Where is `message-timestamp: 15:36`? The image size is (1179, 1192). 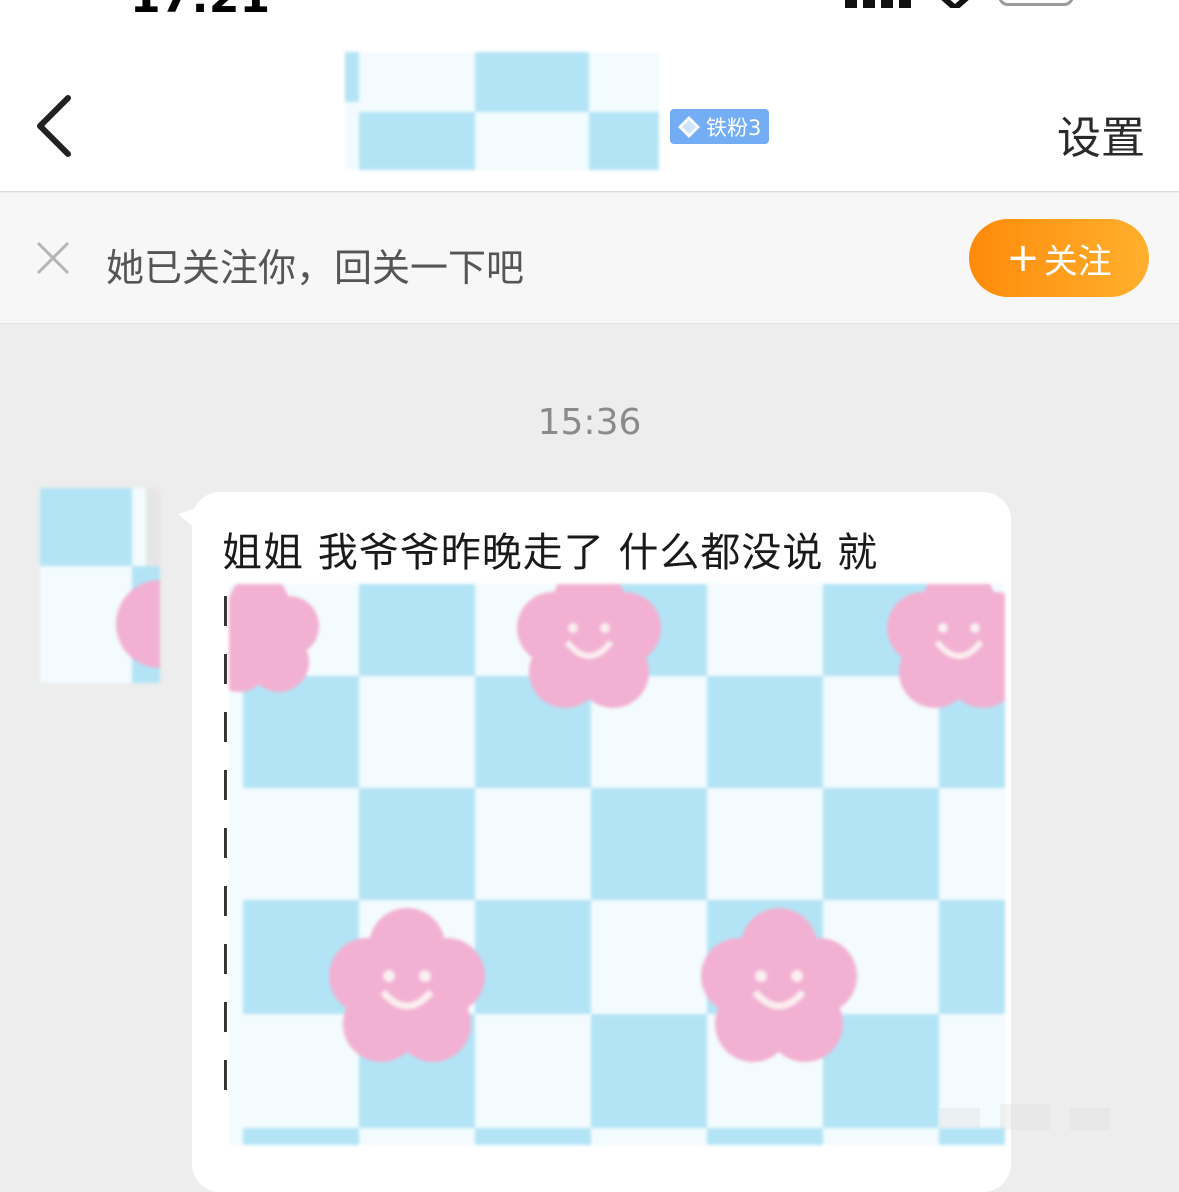 message-timestamp: 15:36 is located at coordinates (589, 422).